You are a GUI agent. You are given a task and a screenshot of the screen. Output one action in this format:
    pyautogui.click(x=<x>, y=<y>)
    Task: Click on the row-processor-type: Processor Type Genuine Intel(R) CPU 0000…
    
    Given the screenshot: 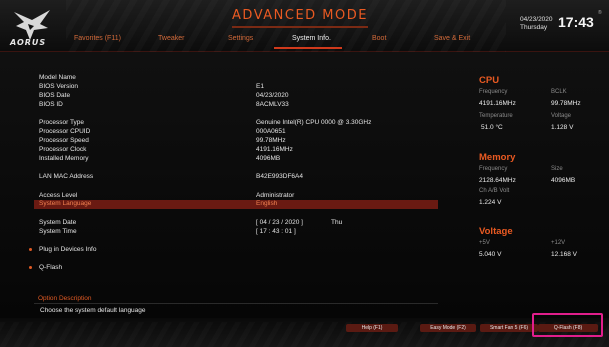 What is the action you would take?
    pyautogui.click(x=236, y=123)
    